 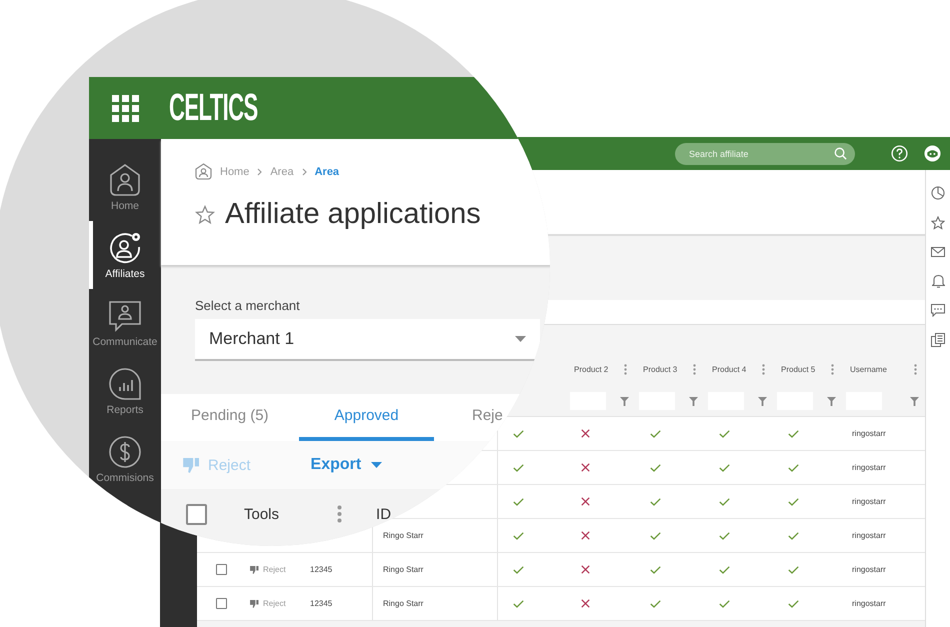 What do you see at coordinates (230, 417) in the screenshot?
I see `tab: Pending (5)` at bounding box center [230, 417].